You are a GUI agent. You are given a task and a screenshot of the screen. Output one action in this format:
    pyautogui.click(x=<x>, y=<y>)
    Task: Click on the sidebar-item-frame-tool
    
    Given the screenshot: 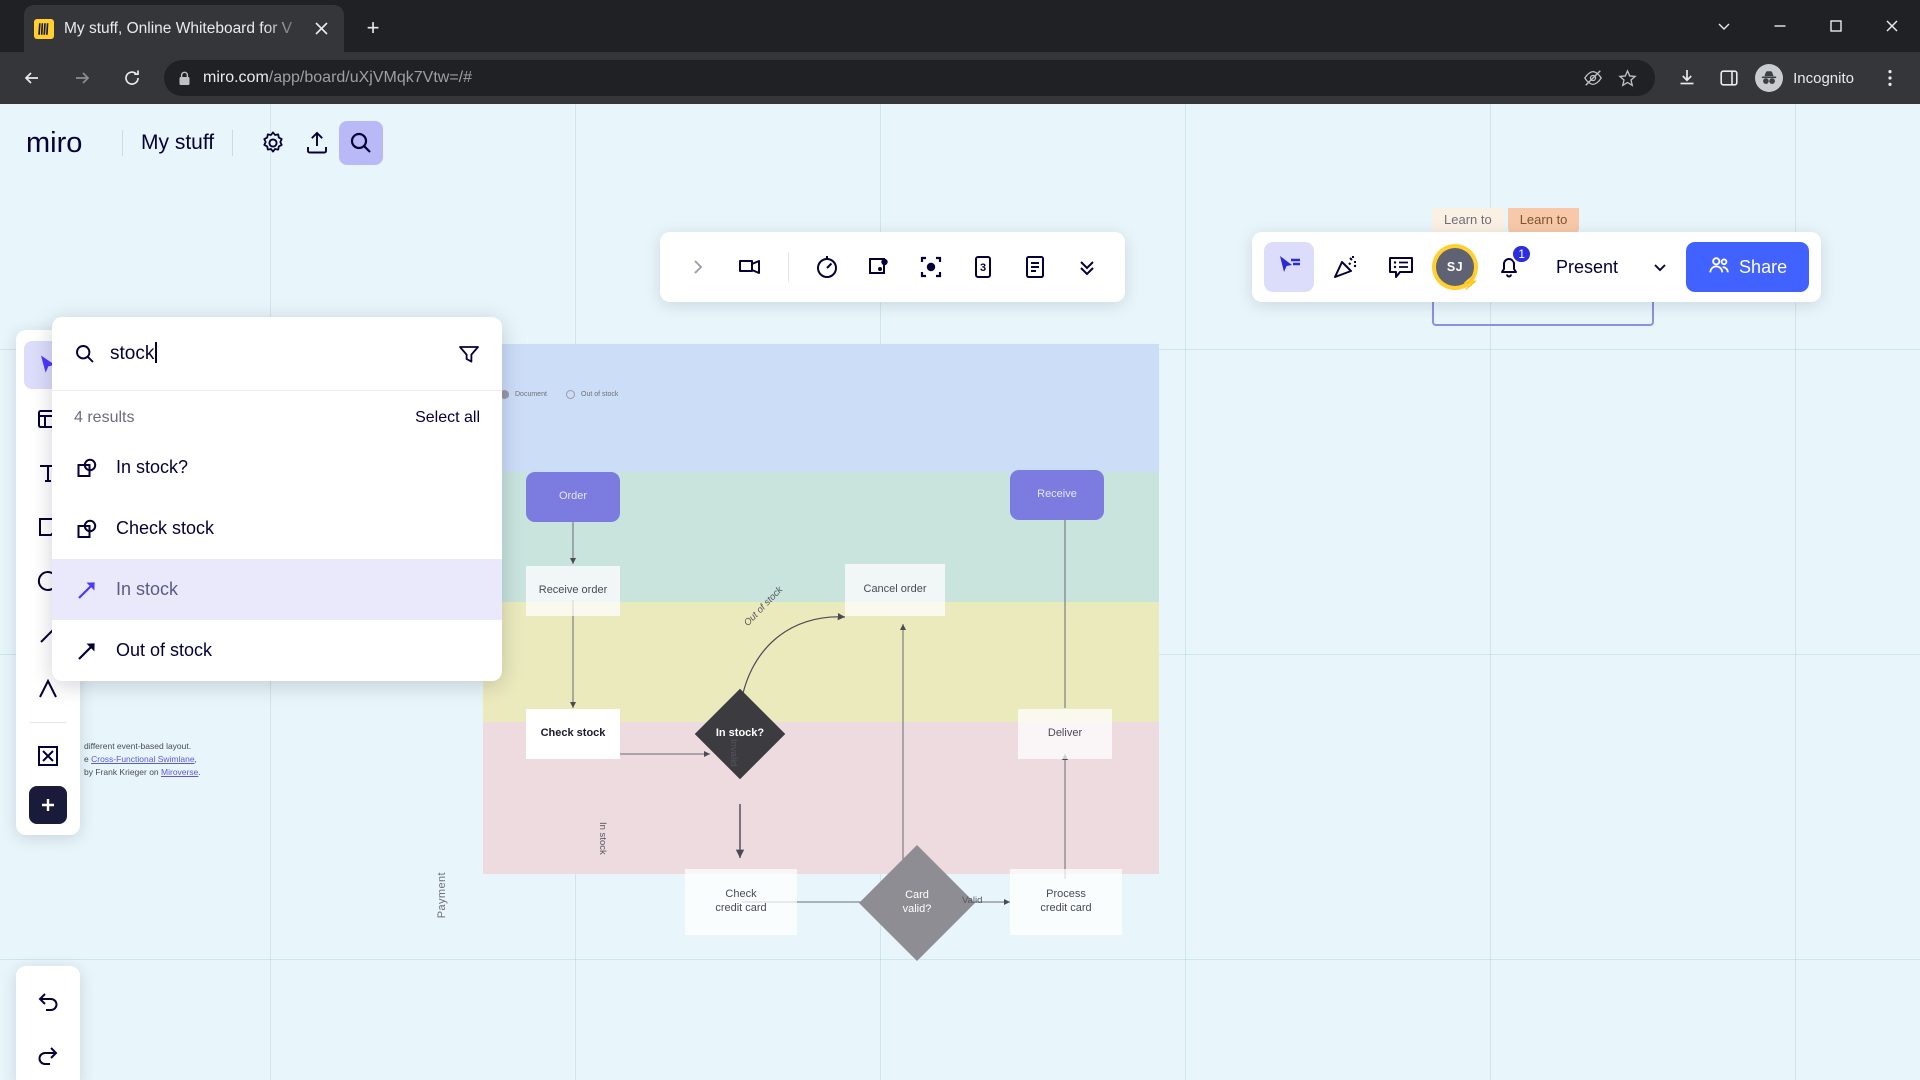 What is the action you would take?
    pyautogui.click(x=48, y=756)
    